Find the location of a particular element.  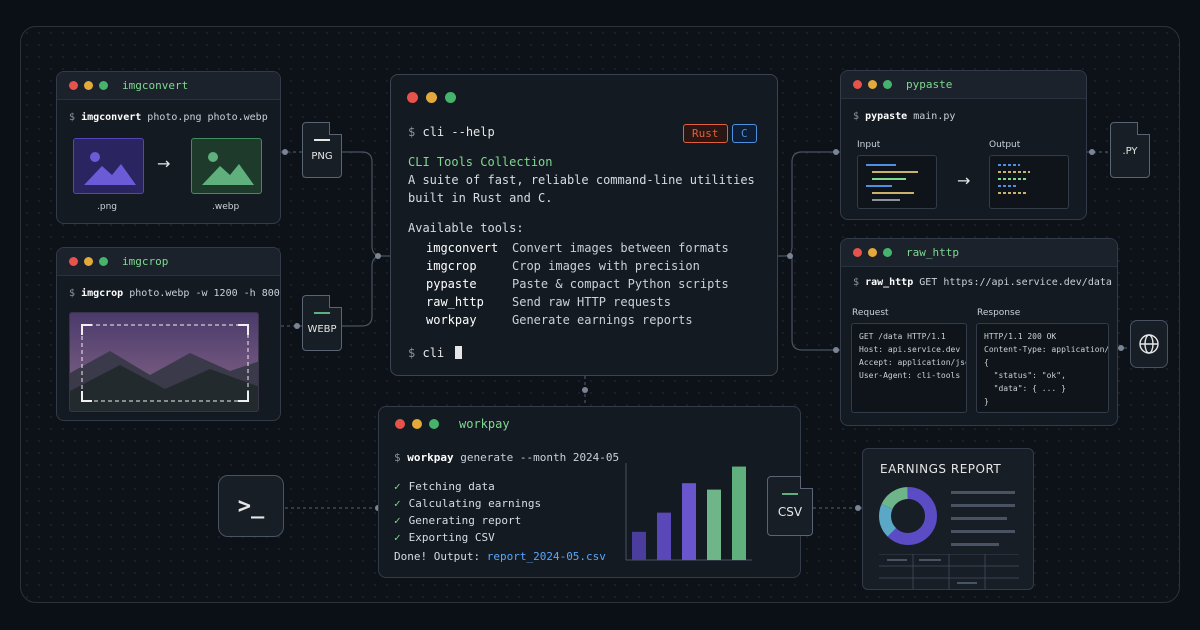

tool-row: workpay Generate earnings reports is located at coordinates (559, 320).